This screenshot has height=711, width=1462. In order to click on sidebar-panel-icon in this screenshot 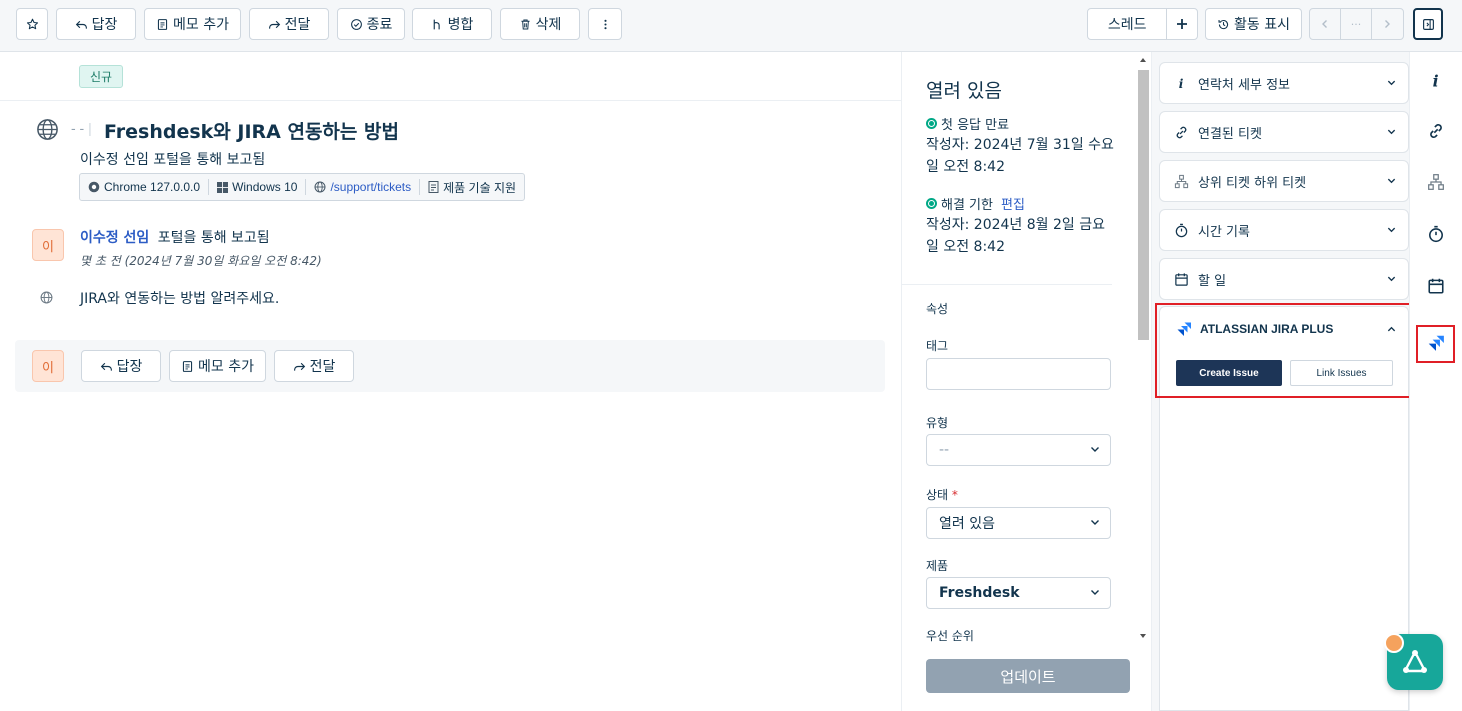, I will do `click(1428, 24)`.